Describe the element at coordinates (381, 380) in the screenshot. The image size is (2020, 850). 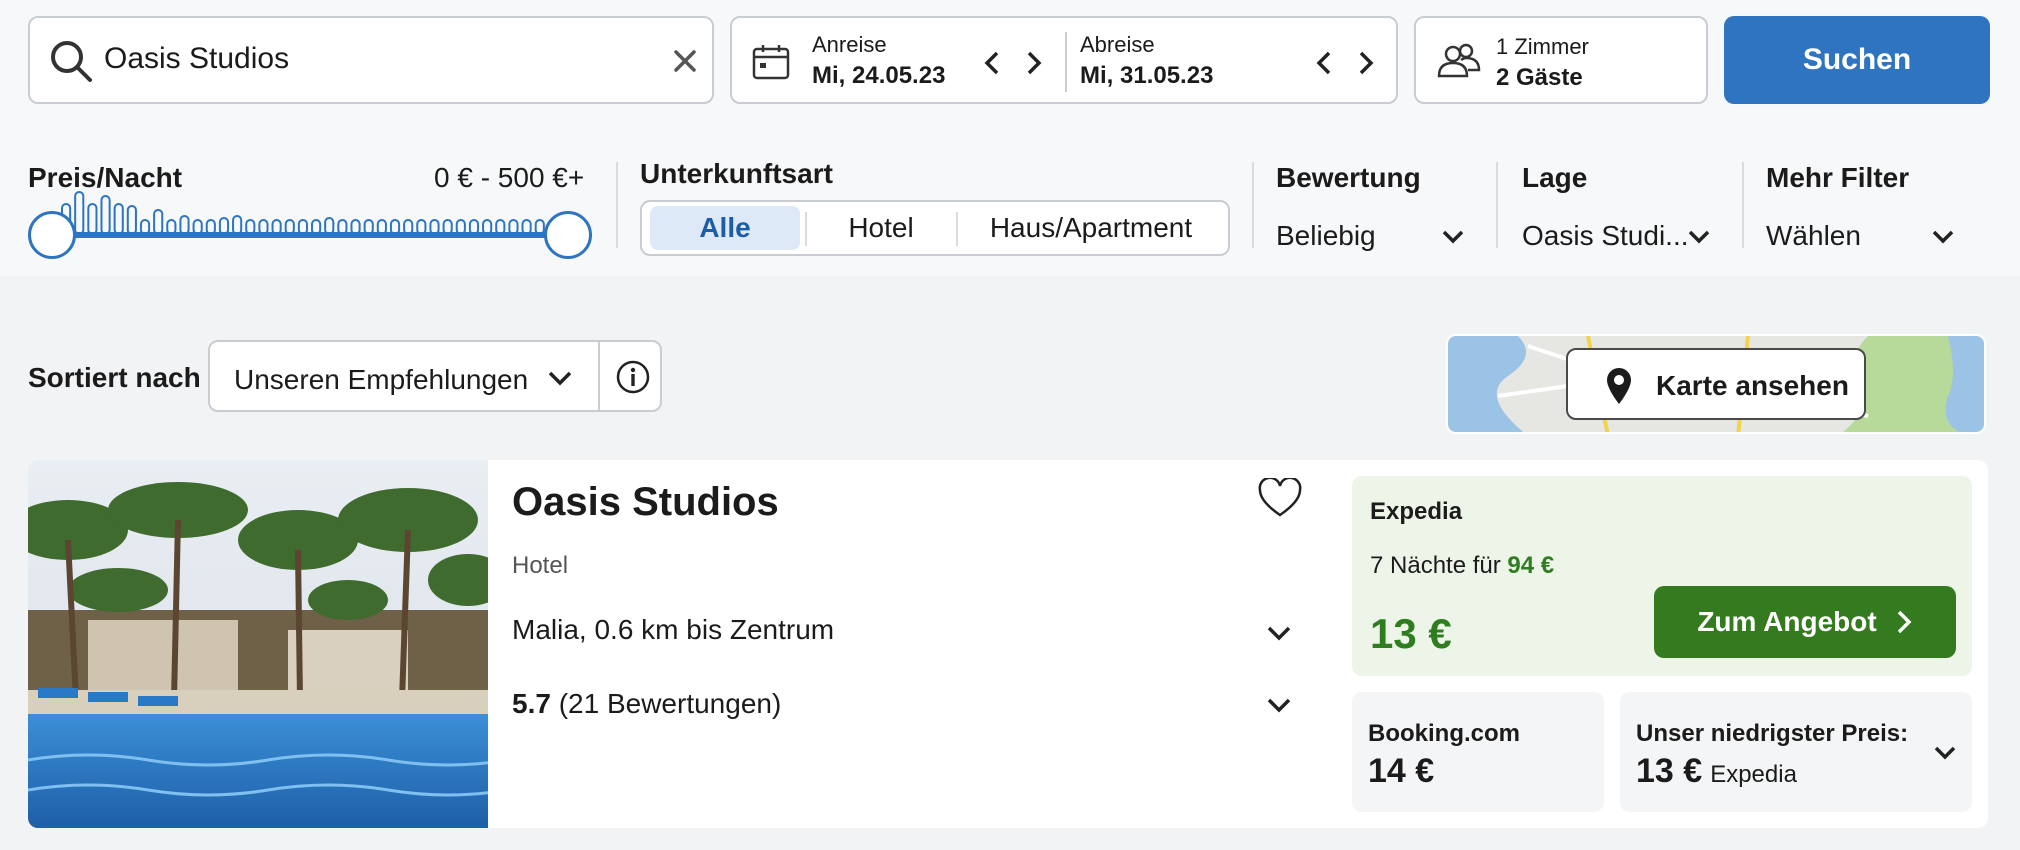
I see `sort-value: Unseren Empfehlungen` at that location.